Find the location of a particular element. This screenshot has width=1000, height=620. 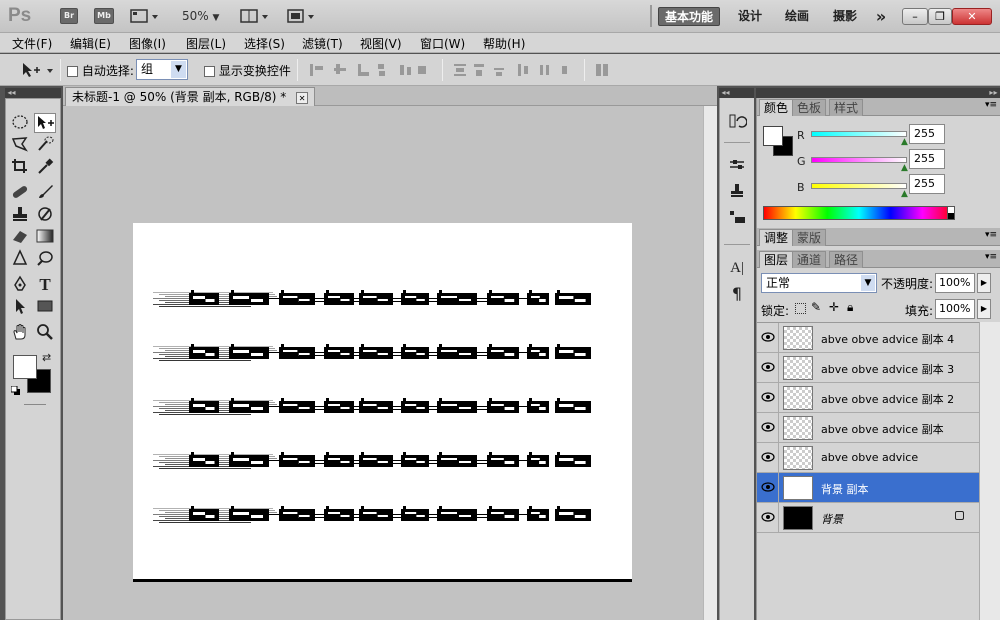

menu-help: 帮助(H) is located at coordinates (504, 43).